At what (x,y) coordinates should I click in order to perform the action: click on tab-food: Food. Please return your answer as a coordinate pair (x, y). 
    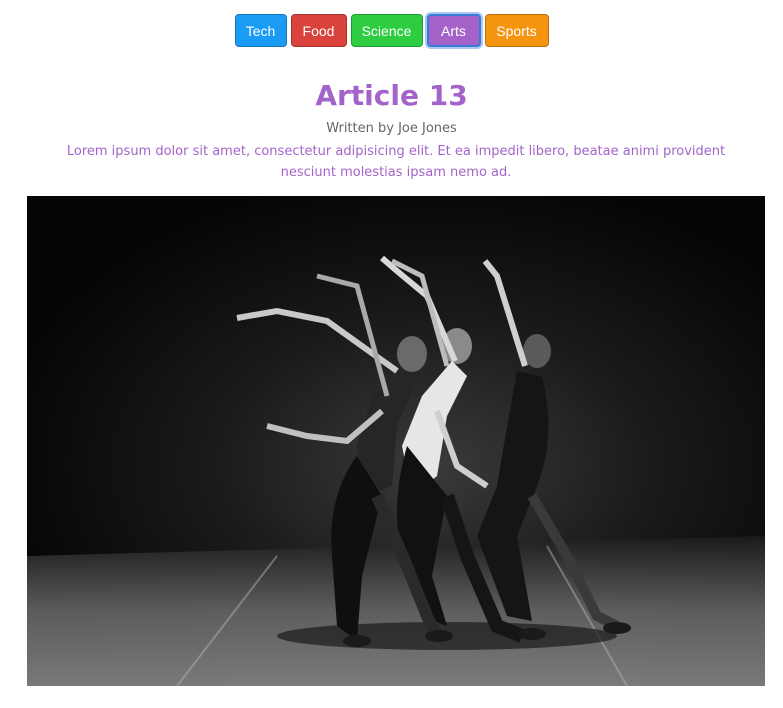
    Looking at the image, I should click on (318, 30).